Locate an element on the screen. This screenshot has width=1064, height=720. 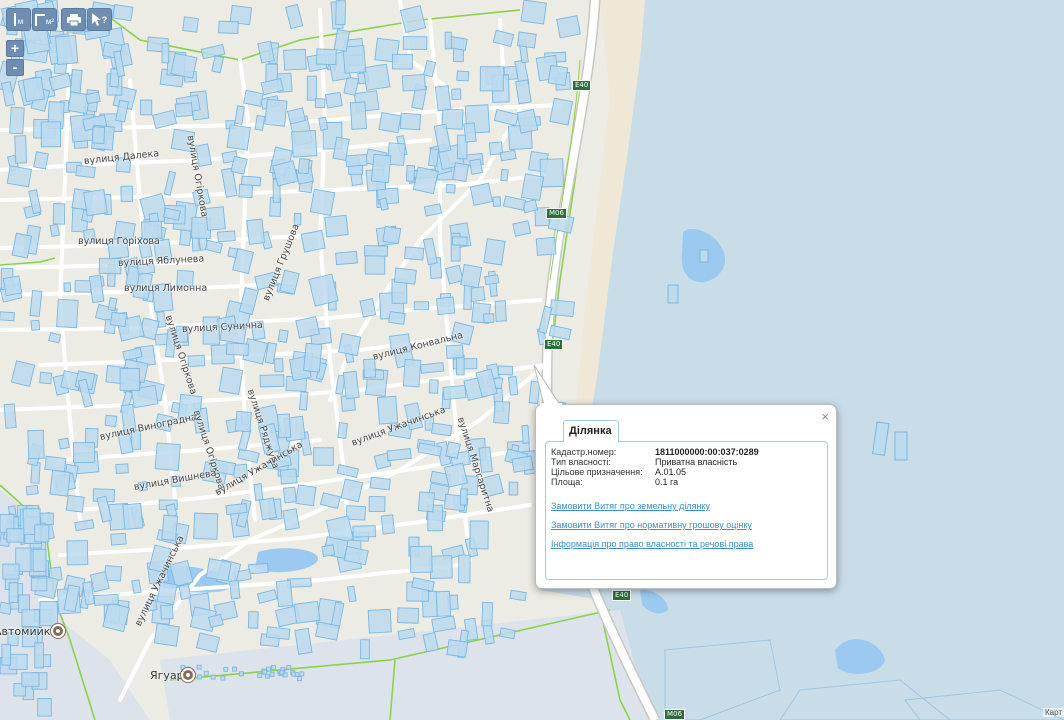
measure-distance-button: м is located at coordinates (18, 19).